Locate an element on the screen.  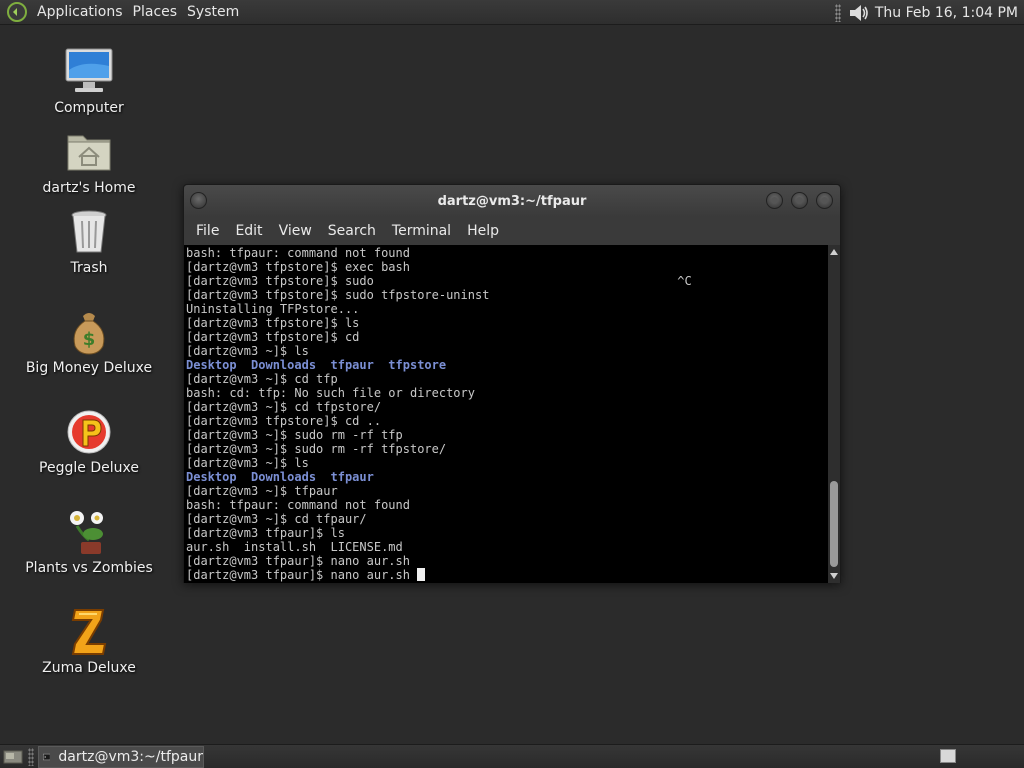
close-button is located at coordinates (824, 200).